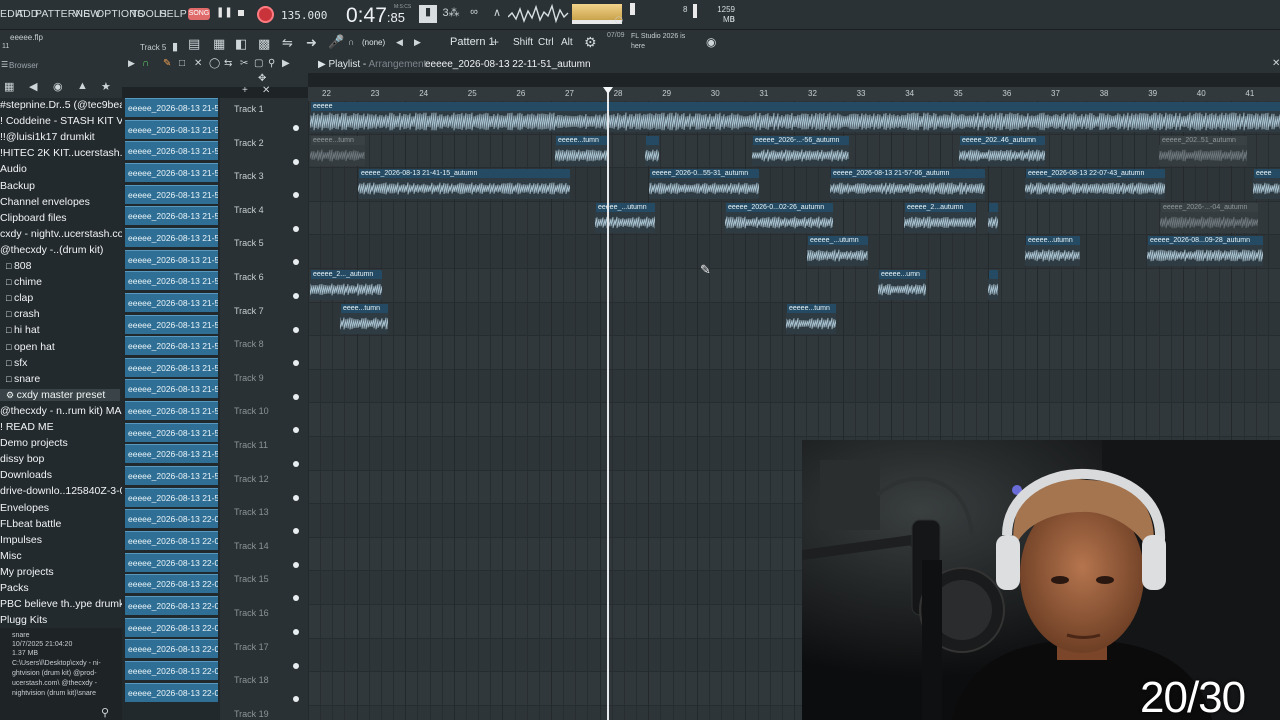 This screenshot has height=720, width=1280. I want to click on browser-item: □ hi hat, so click(20, 330).